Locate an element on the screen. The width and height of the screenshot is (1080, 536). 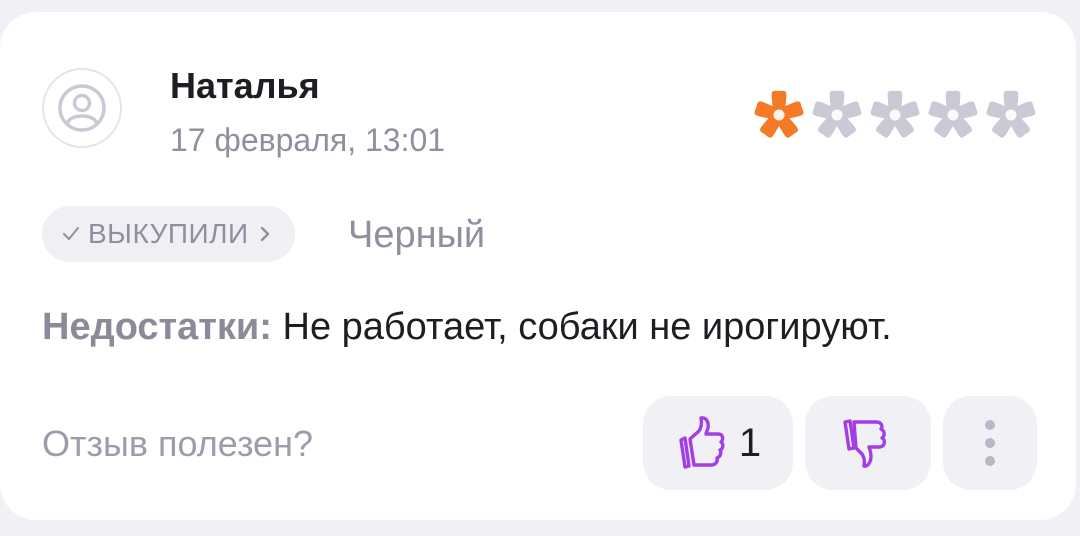
cons-label: Недостатки: is located at coordinates (157, 327).